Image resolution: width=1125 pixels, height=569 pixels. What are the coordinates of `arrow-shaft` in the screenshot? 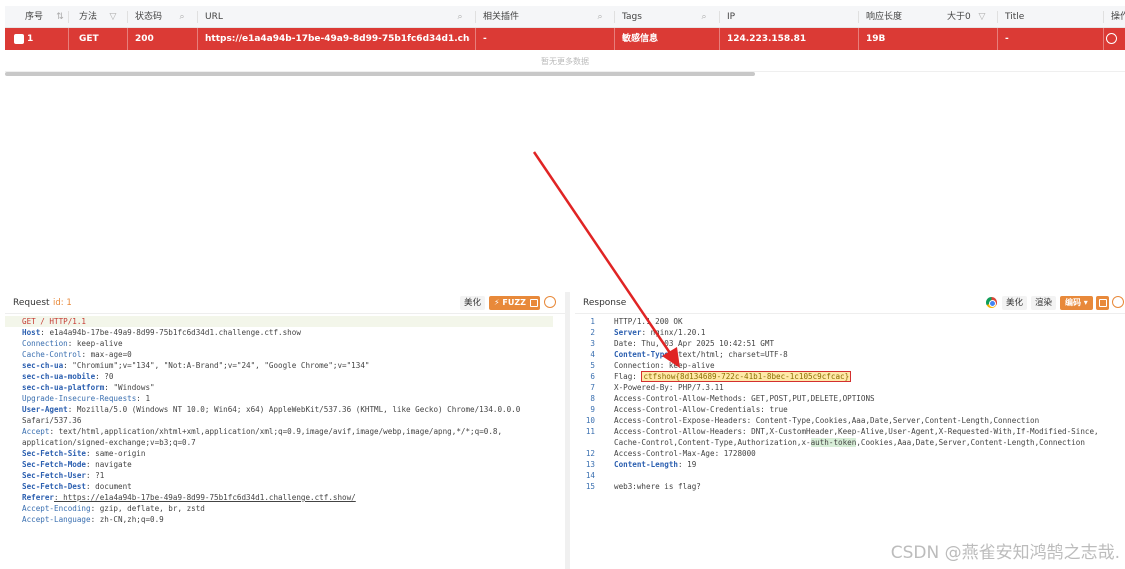 It's located at (603, 254).